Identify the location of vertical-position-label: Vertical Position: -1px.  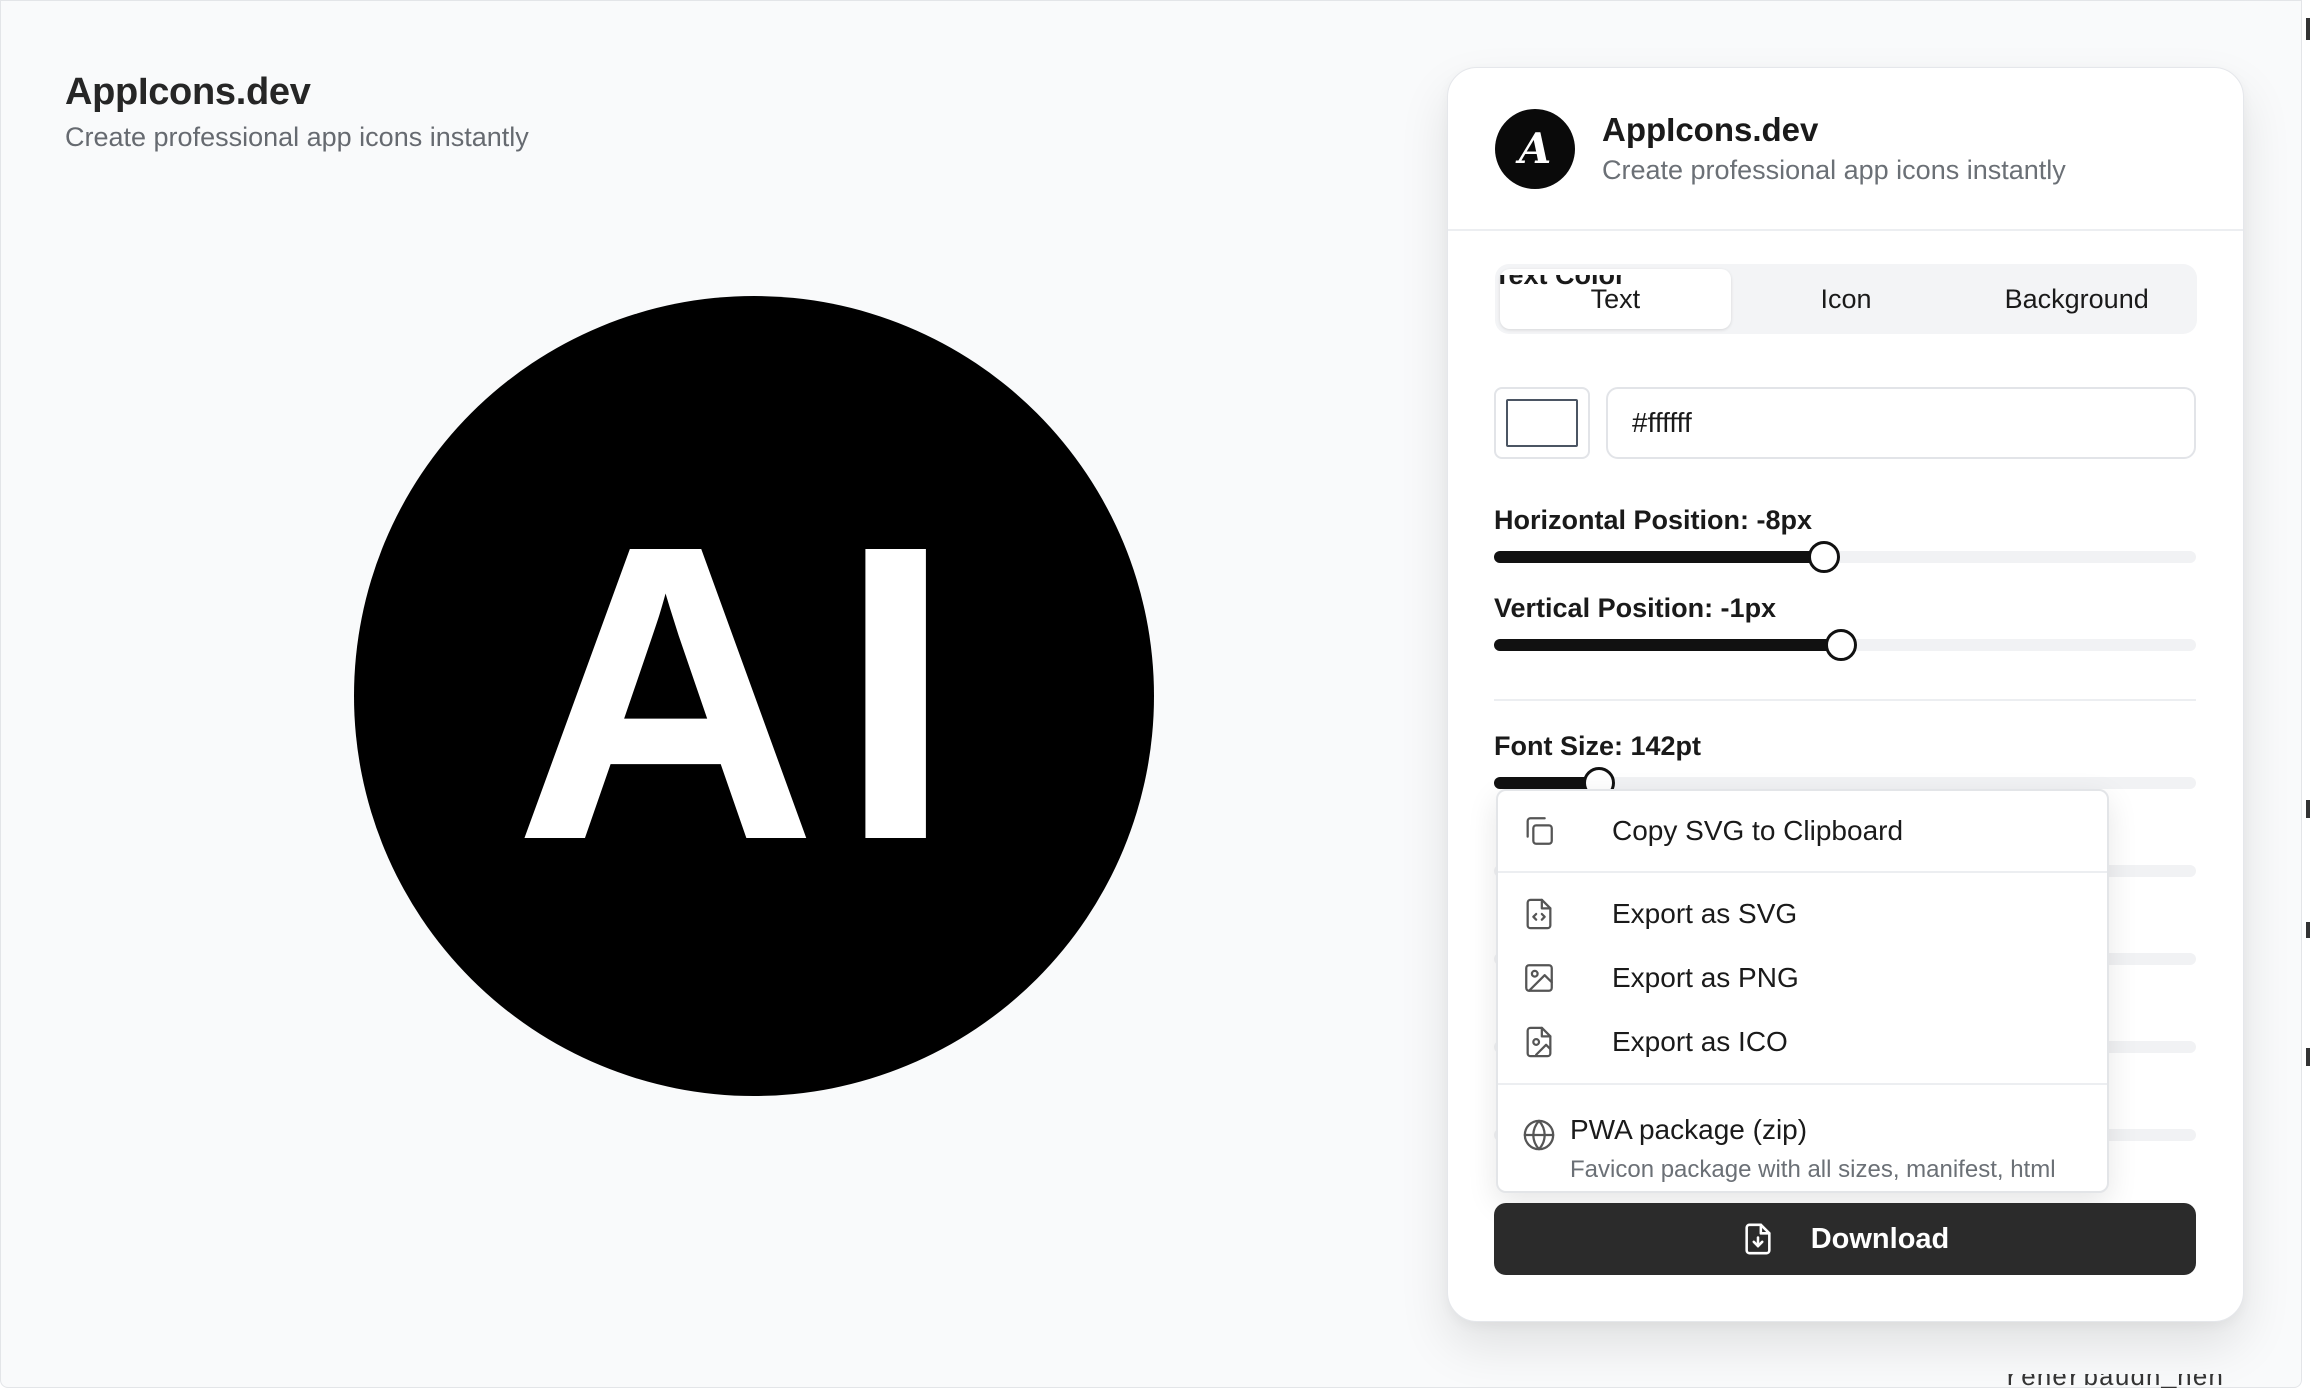
(1635, 608).